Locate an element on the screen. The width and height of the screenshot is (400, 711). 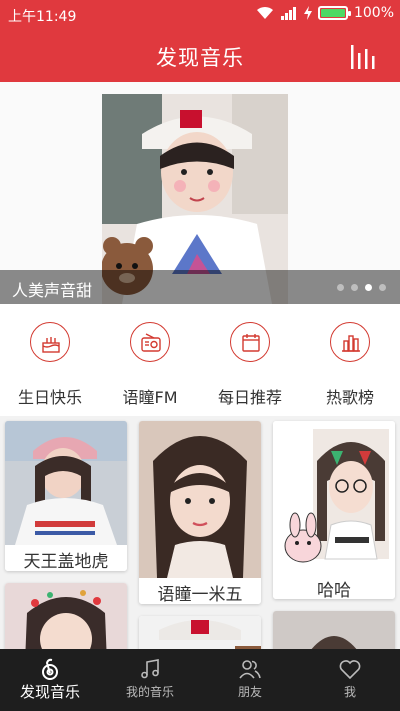
tab-me: 我 is located at coordinates (350, 680).